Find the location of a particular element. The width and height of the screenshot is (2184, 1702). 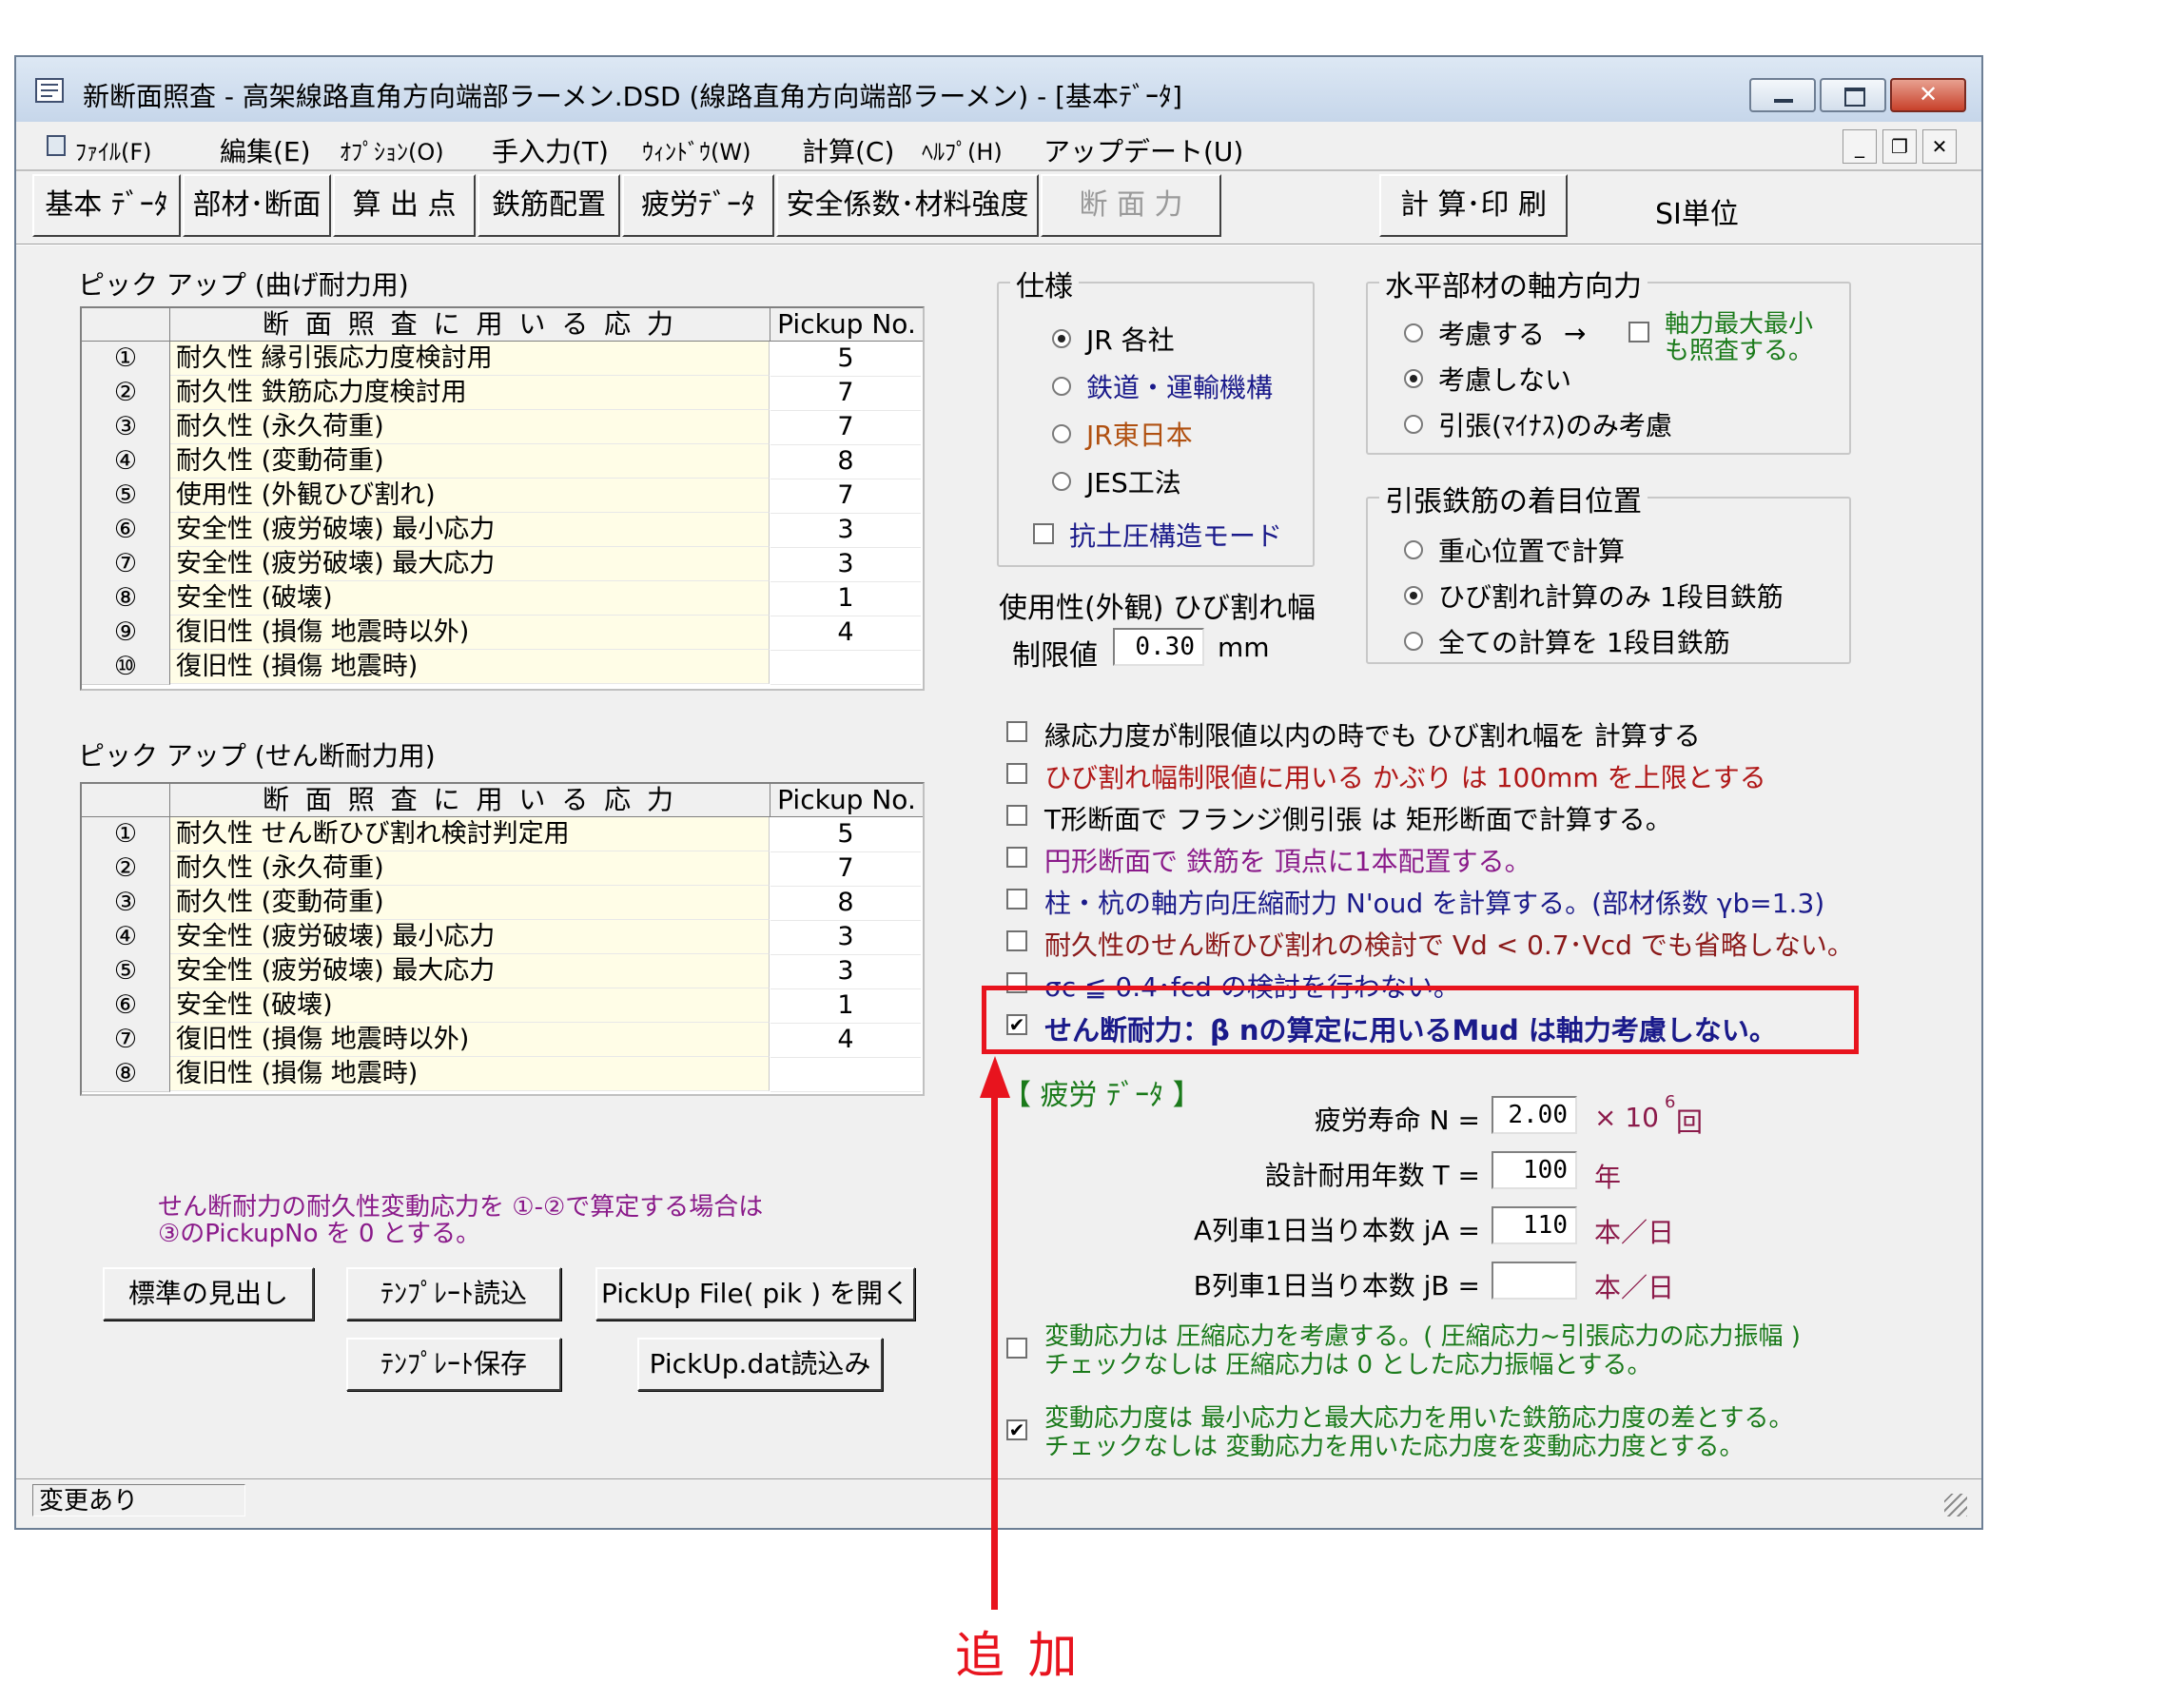

minimize-button is located at coordinates (1782, 95).